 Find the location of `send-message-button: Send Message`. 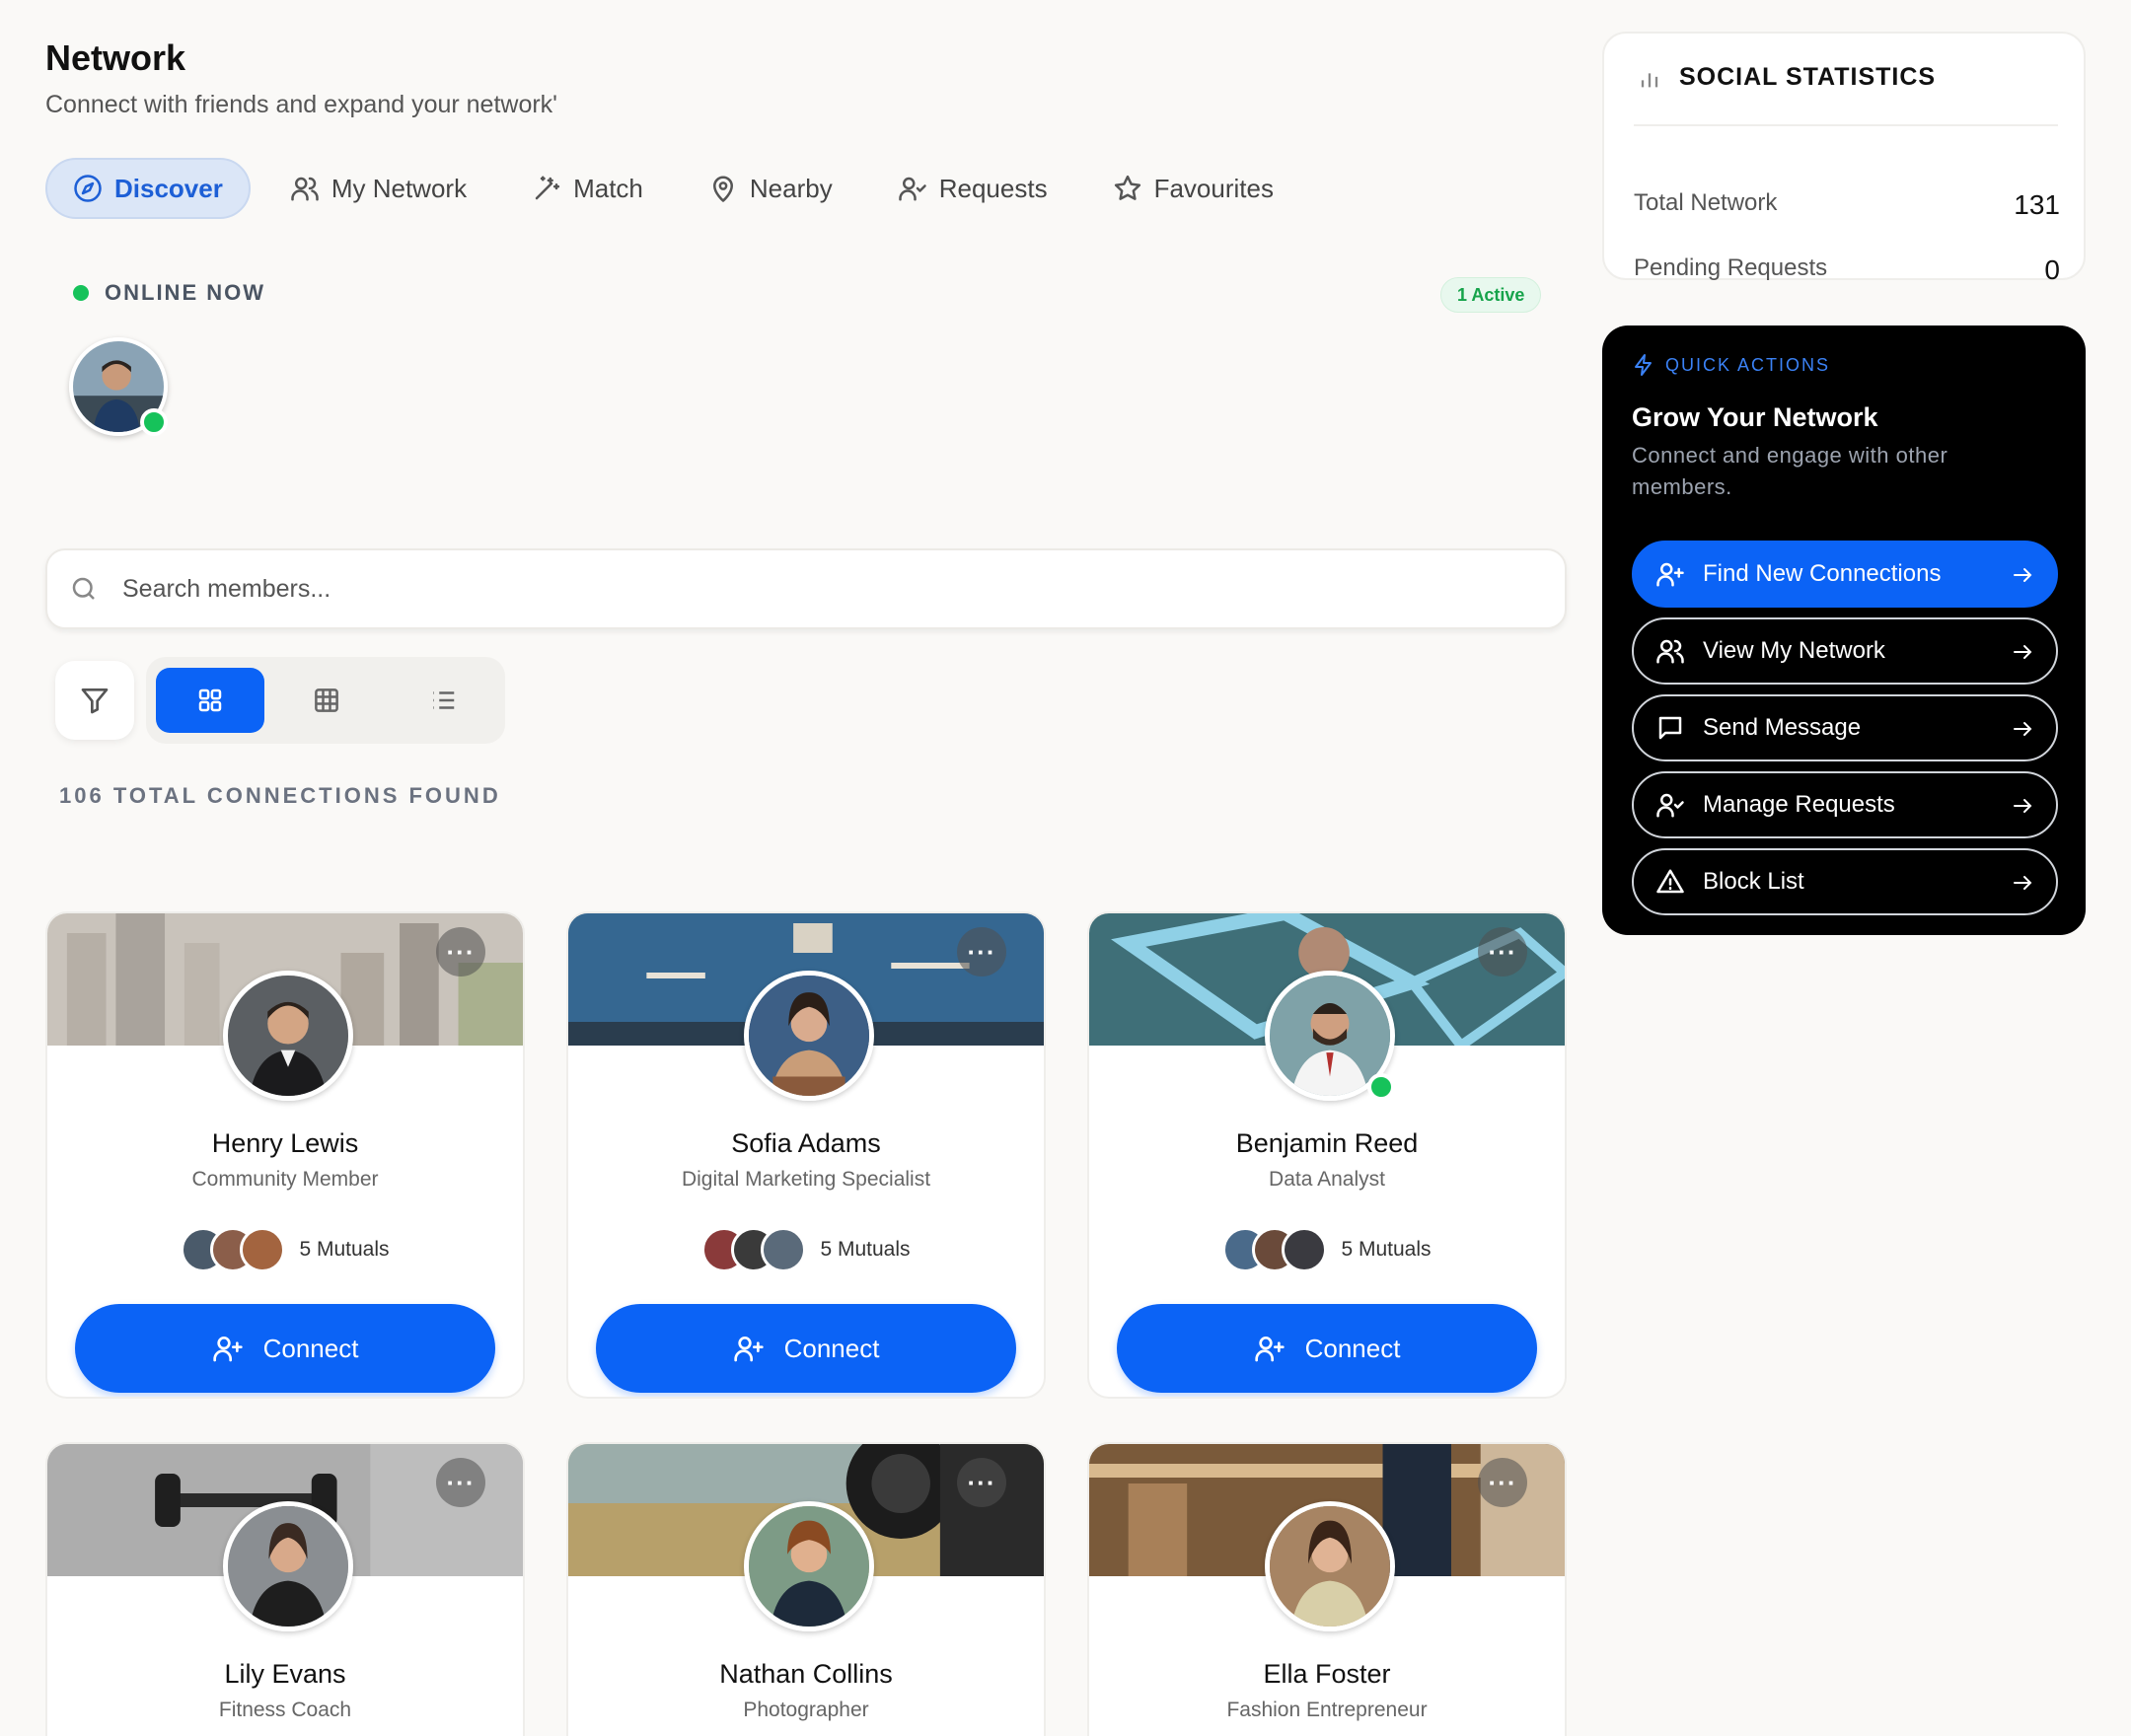

send-message-button: Send Message is located at coordinates (1845, 727).